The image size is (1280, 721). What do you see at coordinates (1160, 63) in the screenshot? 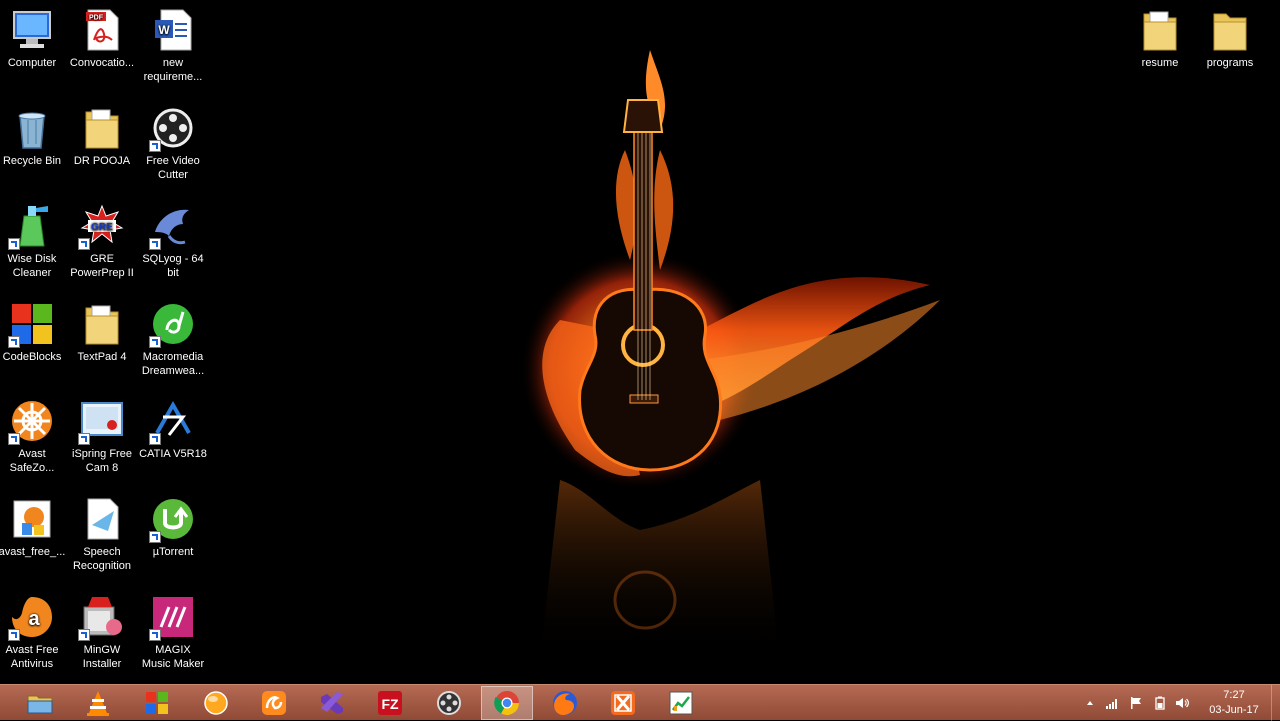
I see `desktop-icon-label: resume` at bounding box center [1160, 63].